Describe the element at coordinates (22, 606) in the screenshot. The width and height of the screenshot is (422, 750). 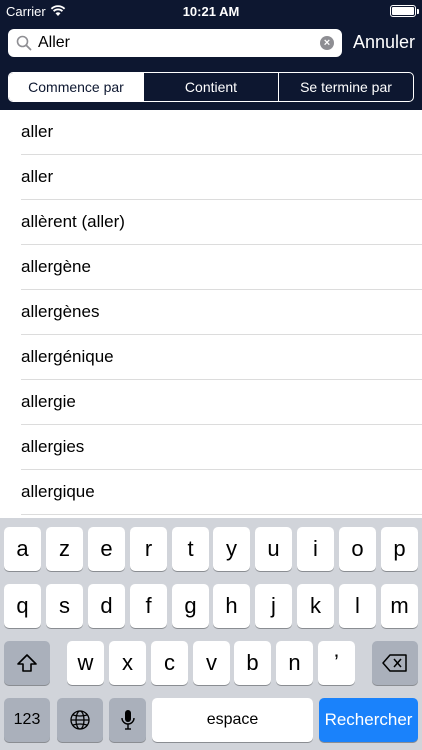
I see `key: q` at that location.